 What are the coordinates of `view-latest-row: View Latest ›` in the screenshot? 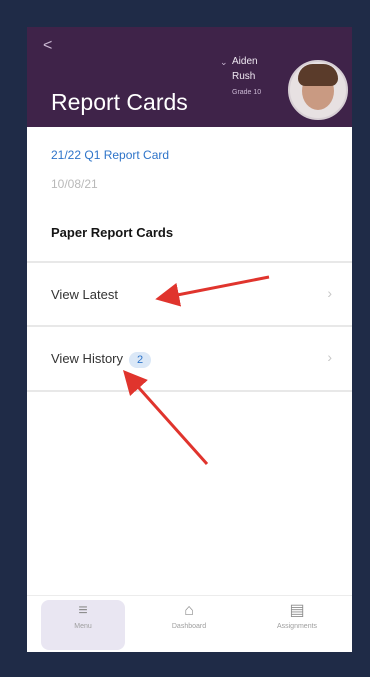 It's located at (189, 293).